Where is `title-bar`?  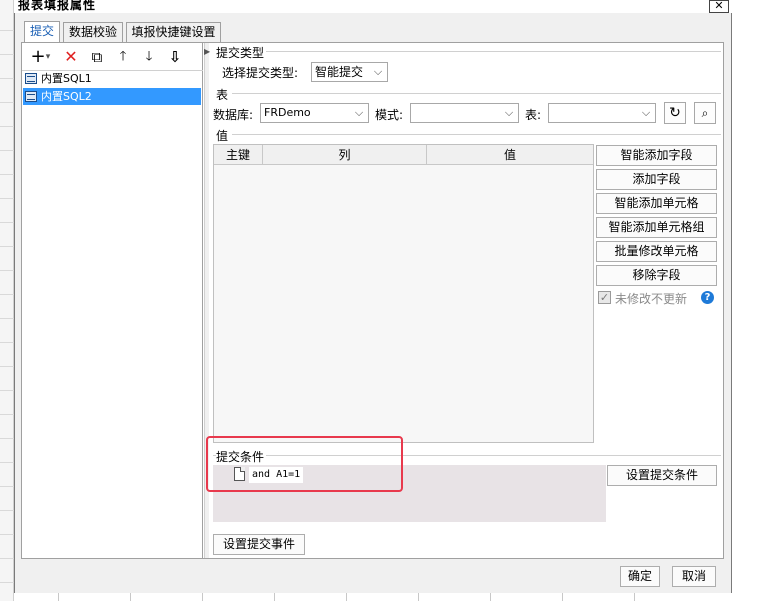
title-bar is located at coordinates (373, 6).